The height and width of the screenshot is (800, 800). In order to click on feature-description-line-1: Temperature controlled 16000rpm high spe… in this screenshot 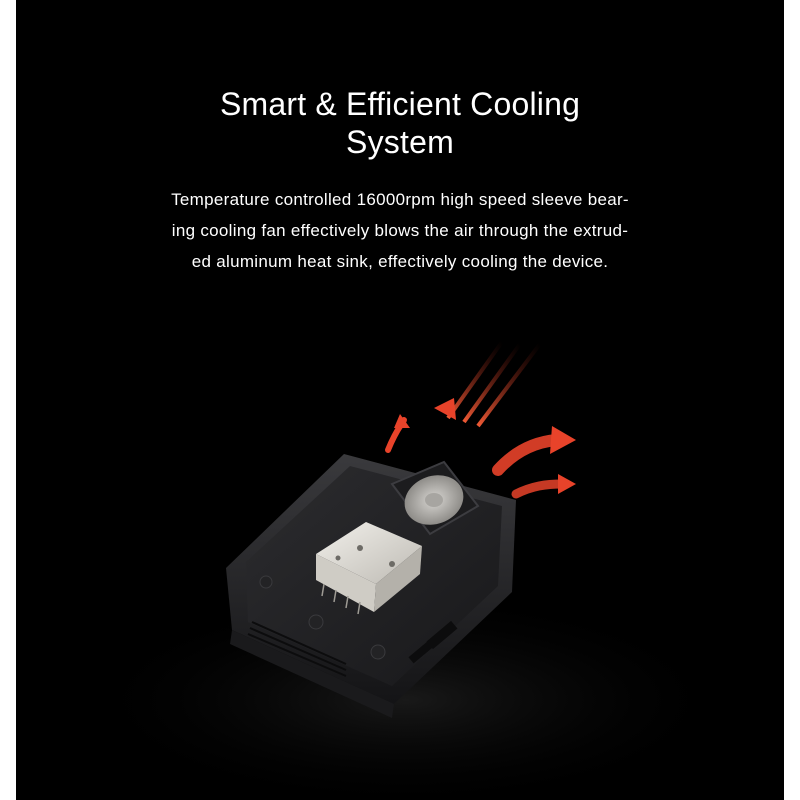, I will do `click(400, 199)`.